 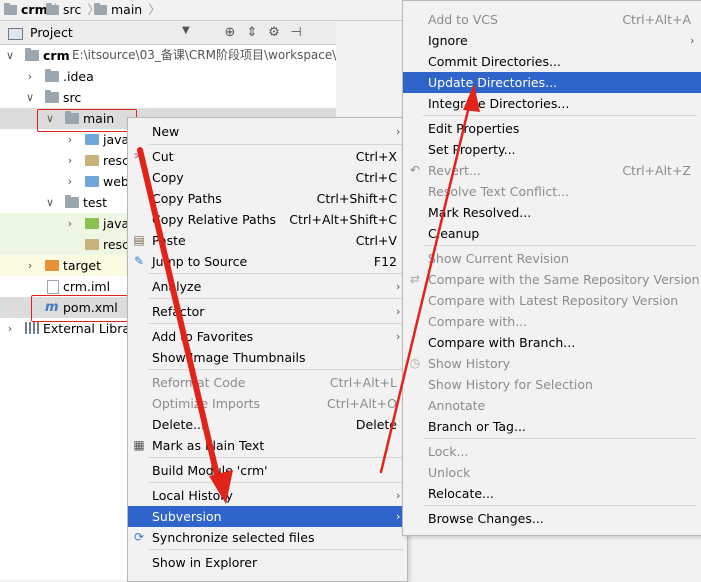 What do you see at coordinates (267, 357) in the screenshot?
I see `menu-item-show-image-thumbnails: Show Image Thumbnails` at bounding box center [267, 357].